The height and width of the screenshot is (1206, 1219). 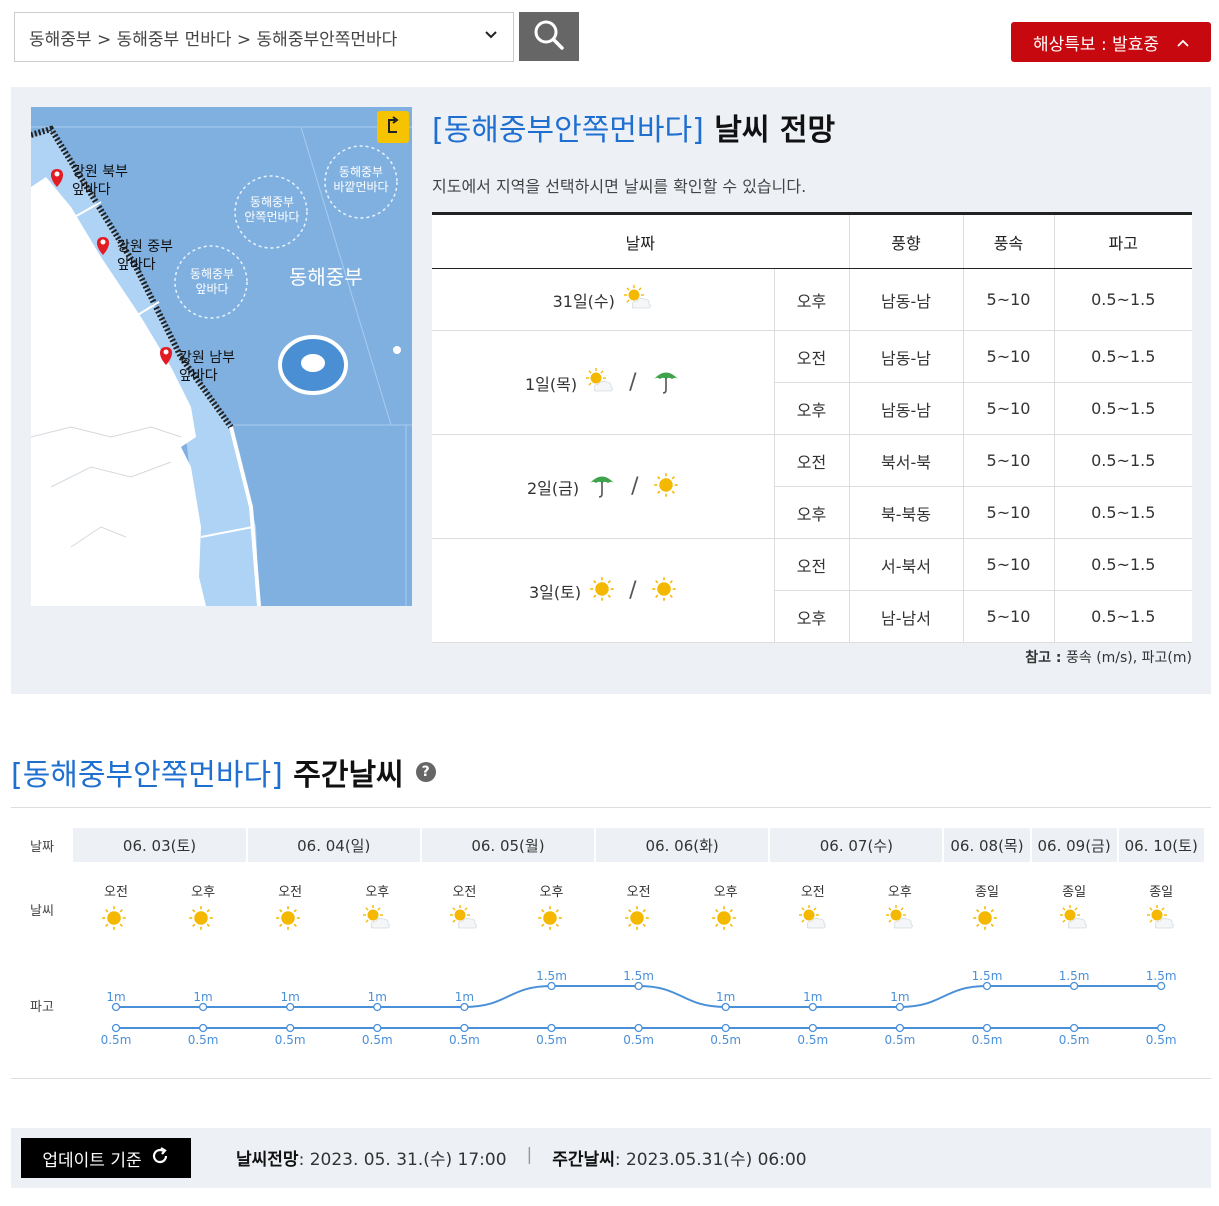 What do you see at coordinates (491, 35) in the screenshot?
I see `chevron-down-icon` at bounding box center [491, 35].